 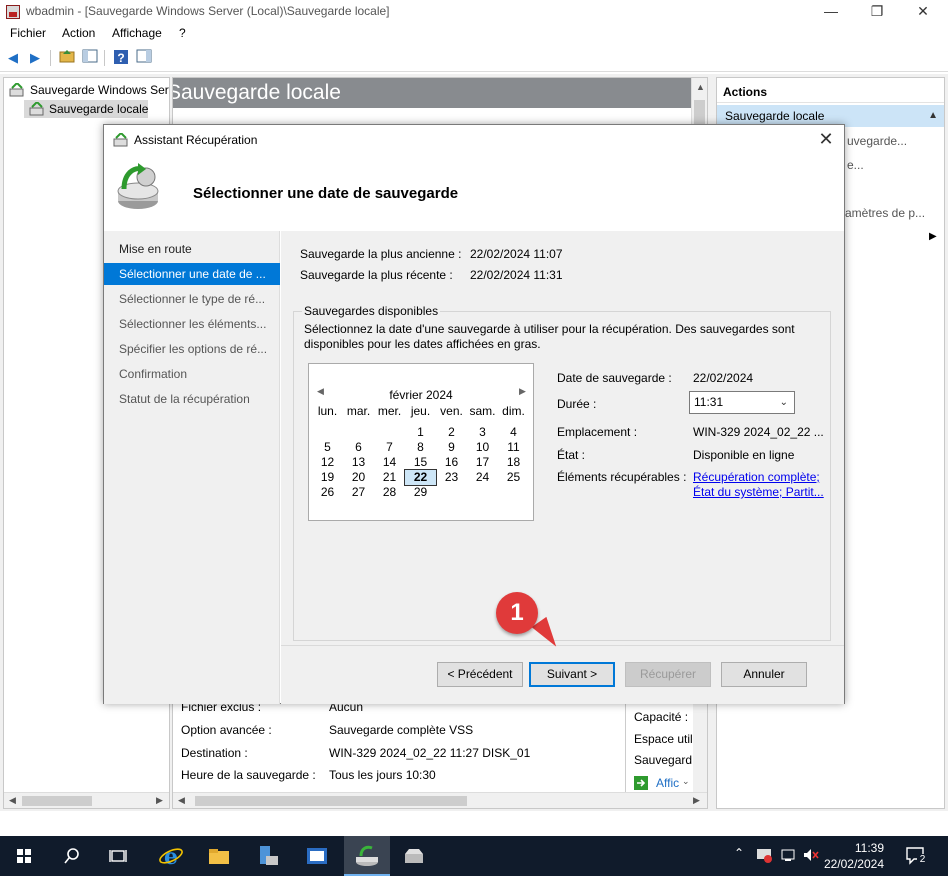 What do you see at coordinates (667, 783) in the screenshot?
I see `display-link: Affic` at bounding box center [667, 783].